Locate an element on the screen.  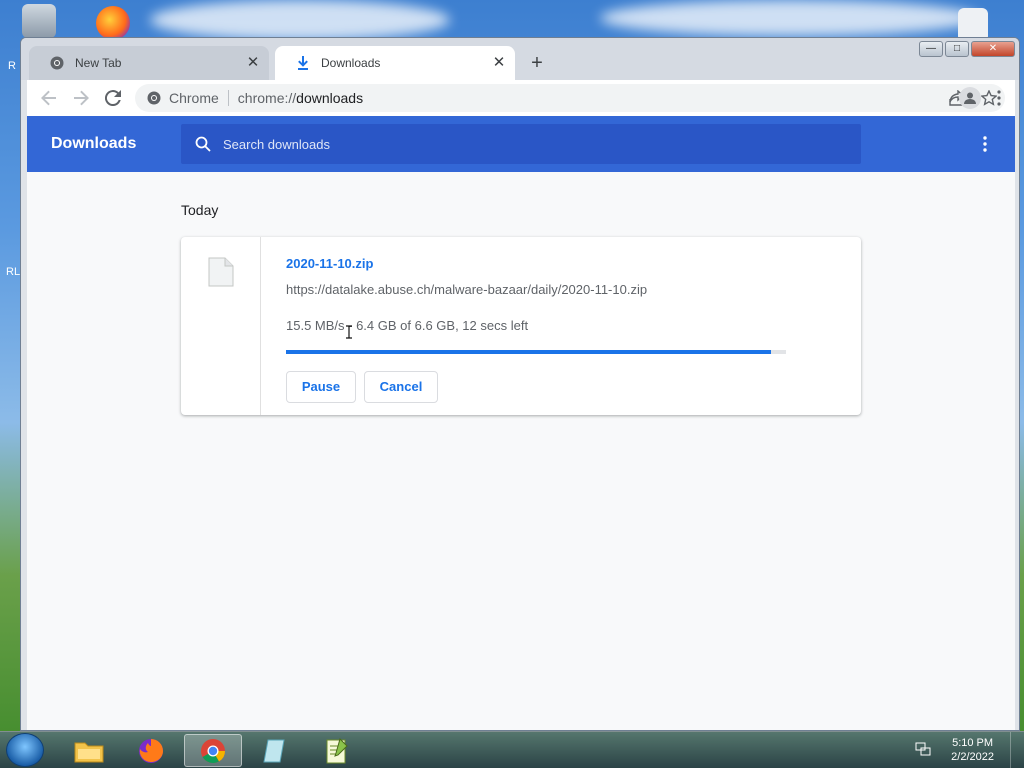
start-button is located at coordinates (25, 750).